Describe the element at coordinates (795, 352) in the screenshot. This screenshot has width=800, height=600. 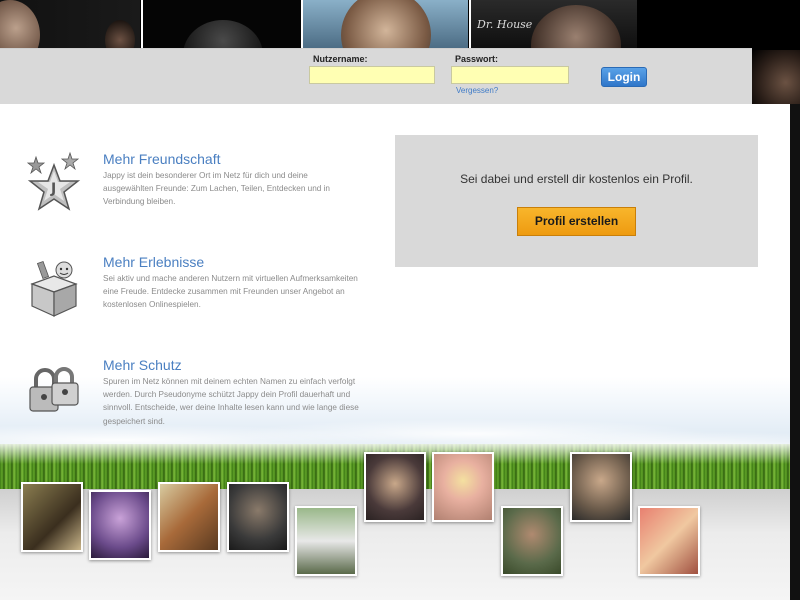
I see `right-edge` at that location.